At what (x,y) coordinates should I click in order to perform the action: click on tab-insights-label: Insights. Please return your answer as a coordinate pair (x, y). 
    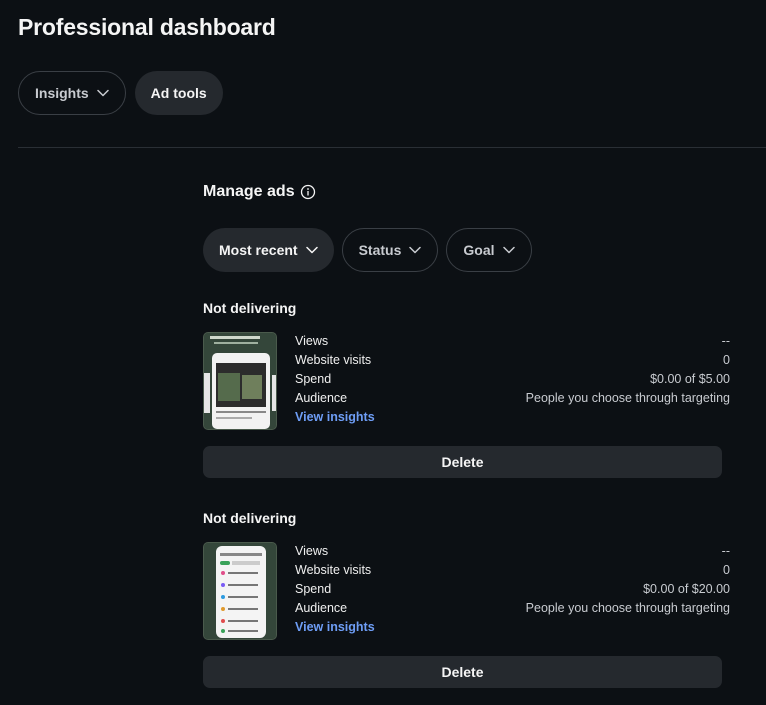
    Looking at the image, I should click on (62, 93).